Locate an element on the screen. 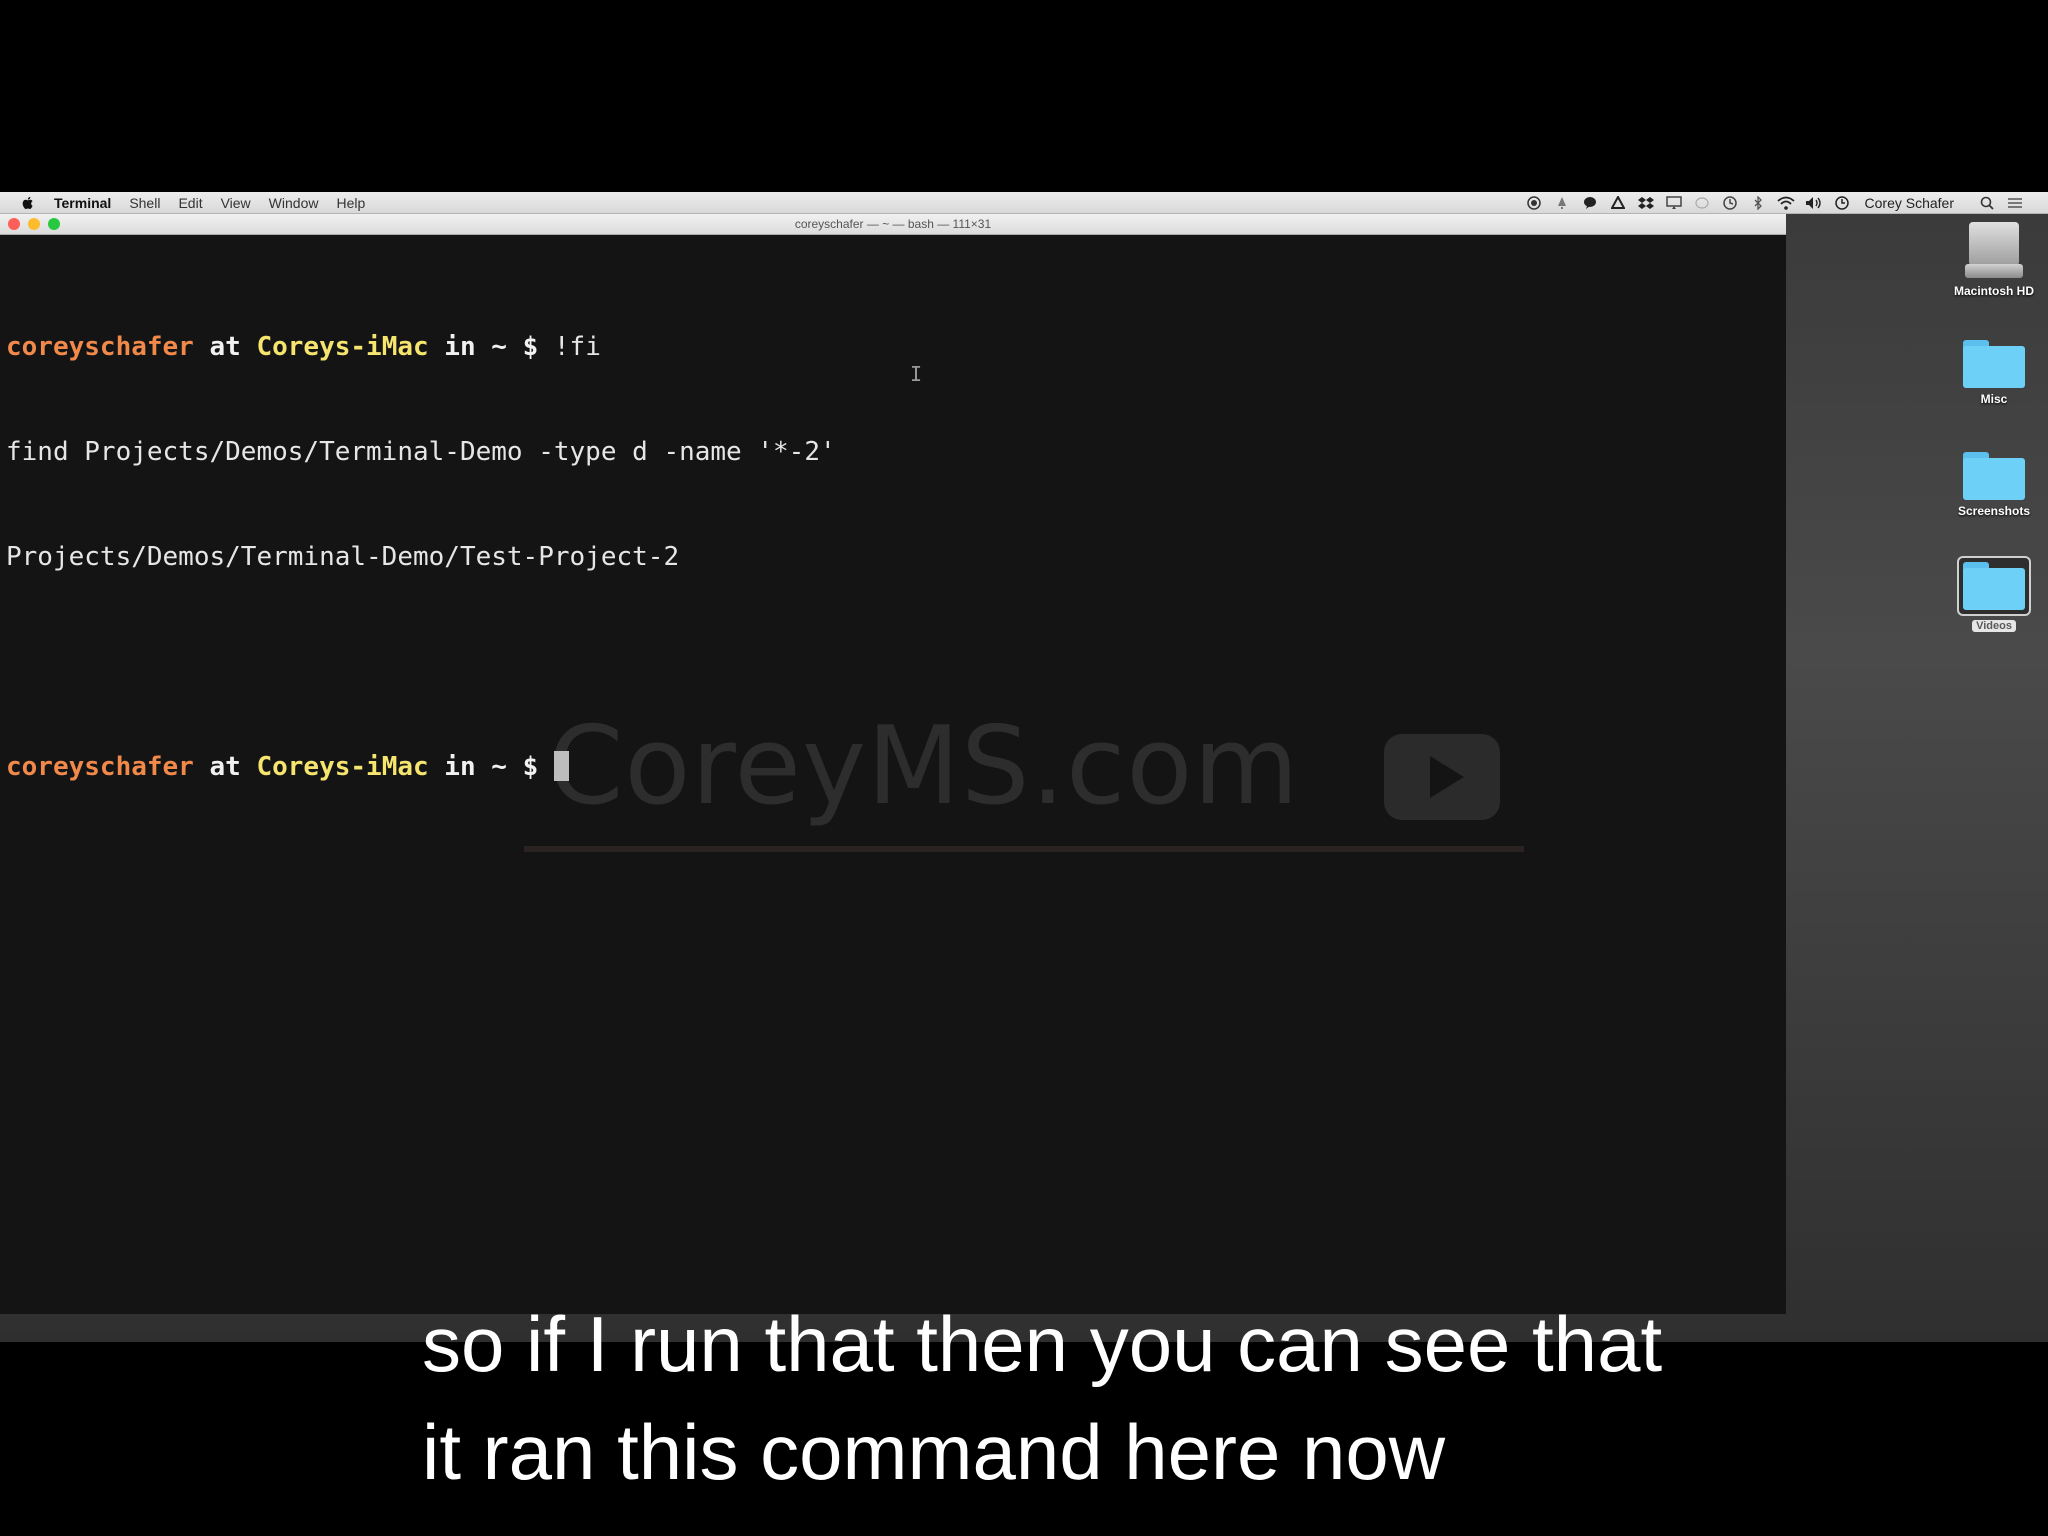 This screenshot has width=2048, height=1536. menu-window: Window is located at coordinates (294, 203).